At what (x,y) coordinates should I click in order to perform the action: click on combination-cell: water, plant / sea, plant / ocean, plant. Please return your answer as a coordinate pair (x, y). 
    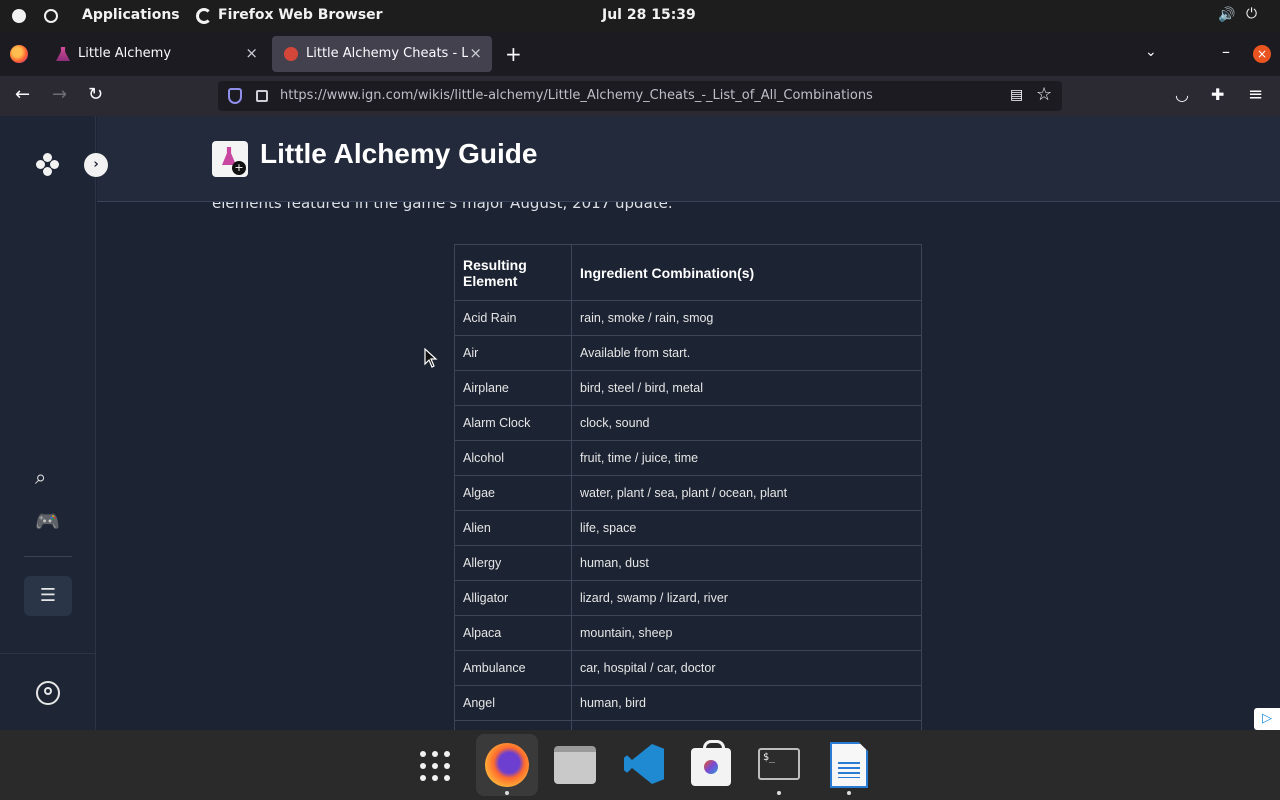
    Looking at the image, I should click on (746, 493).